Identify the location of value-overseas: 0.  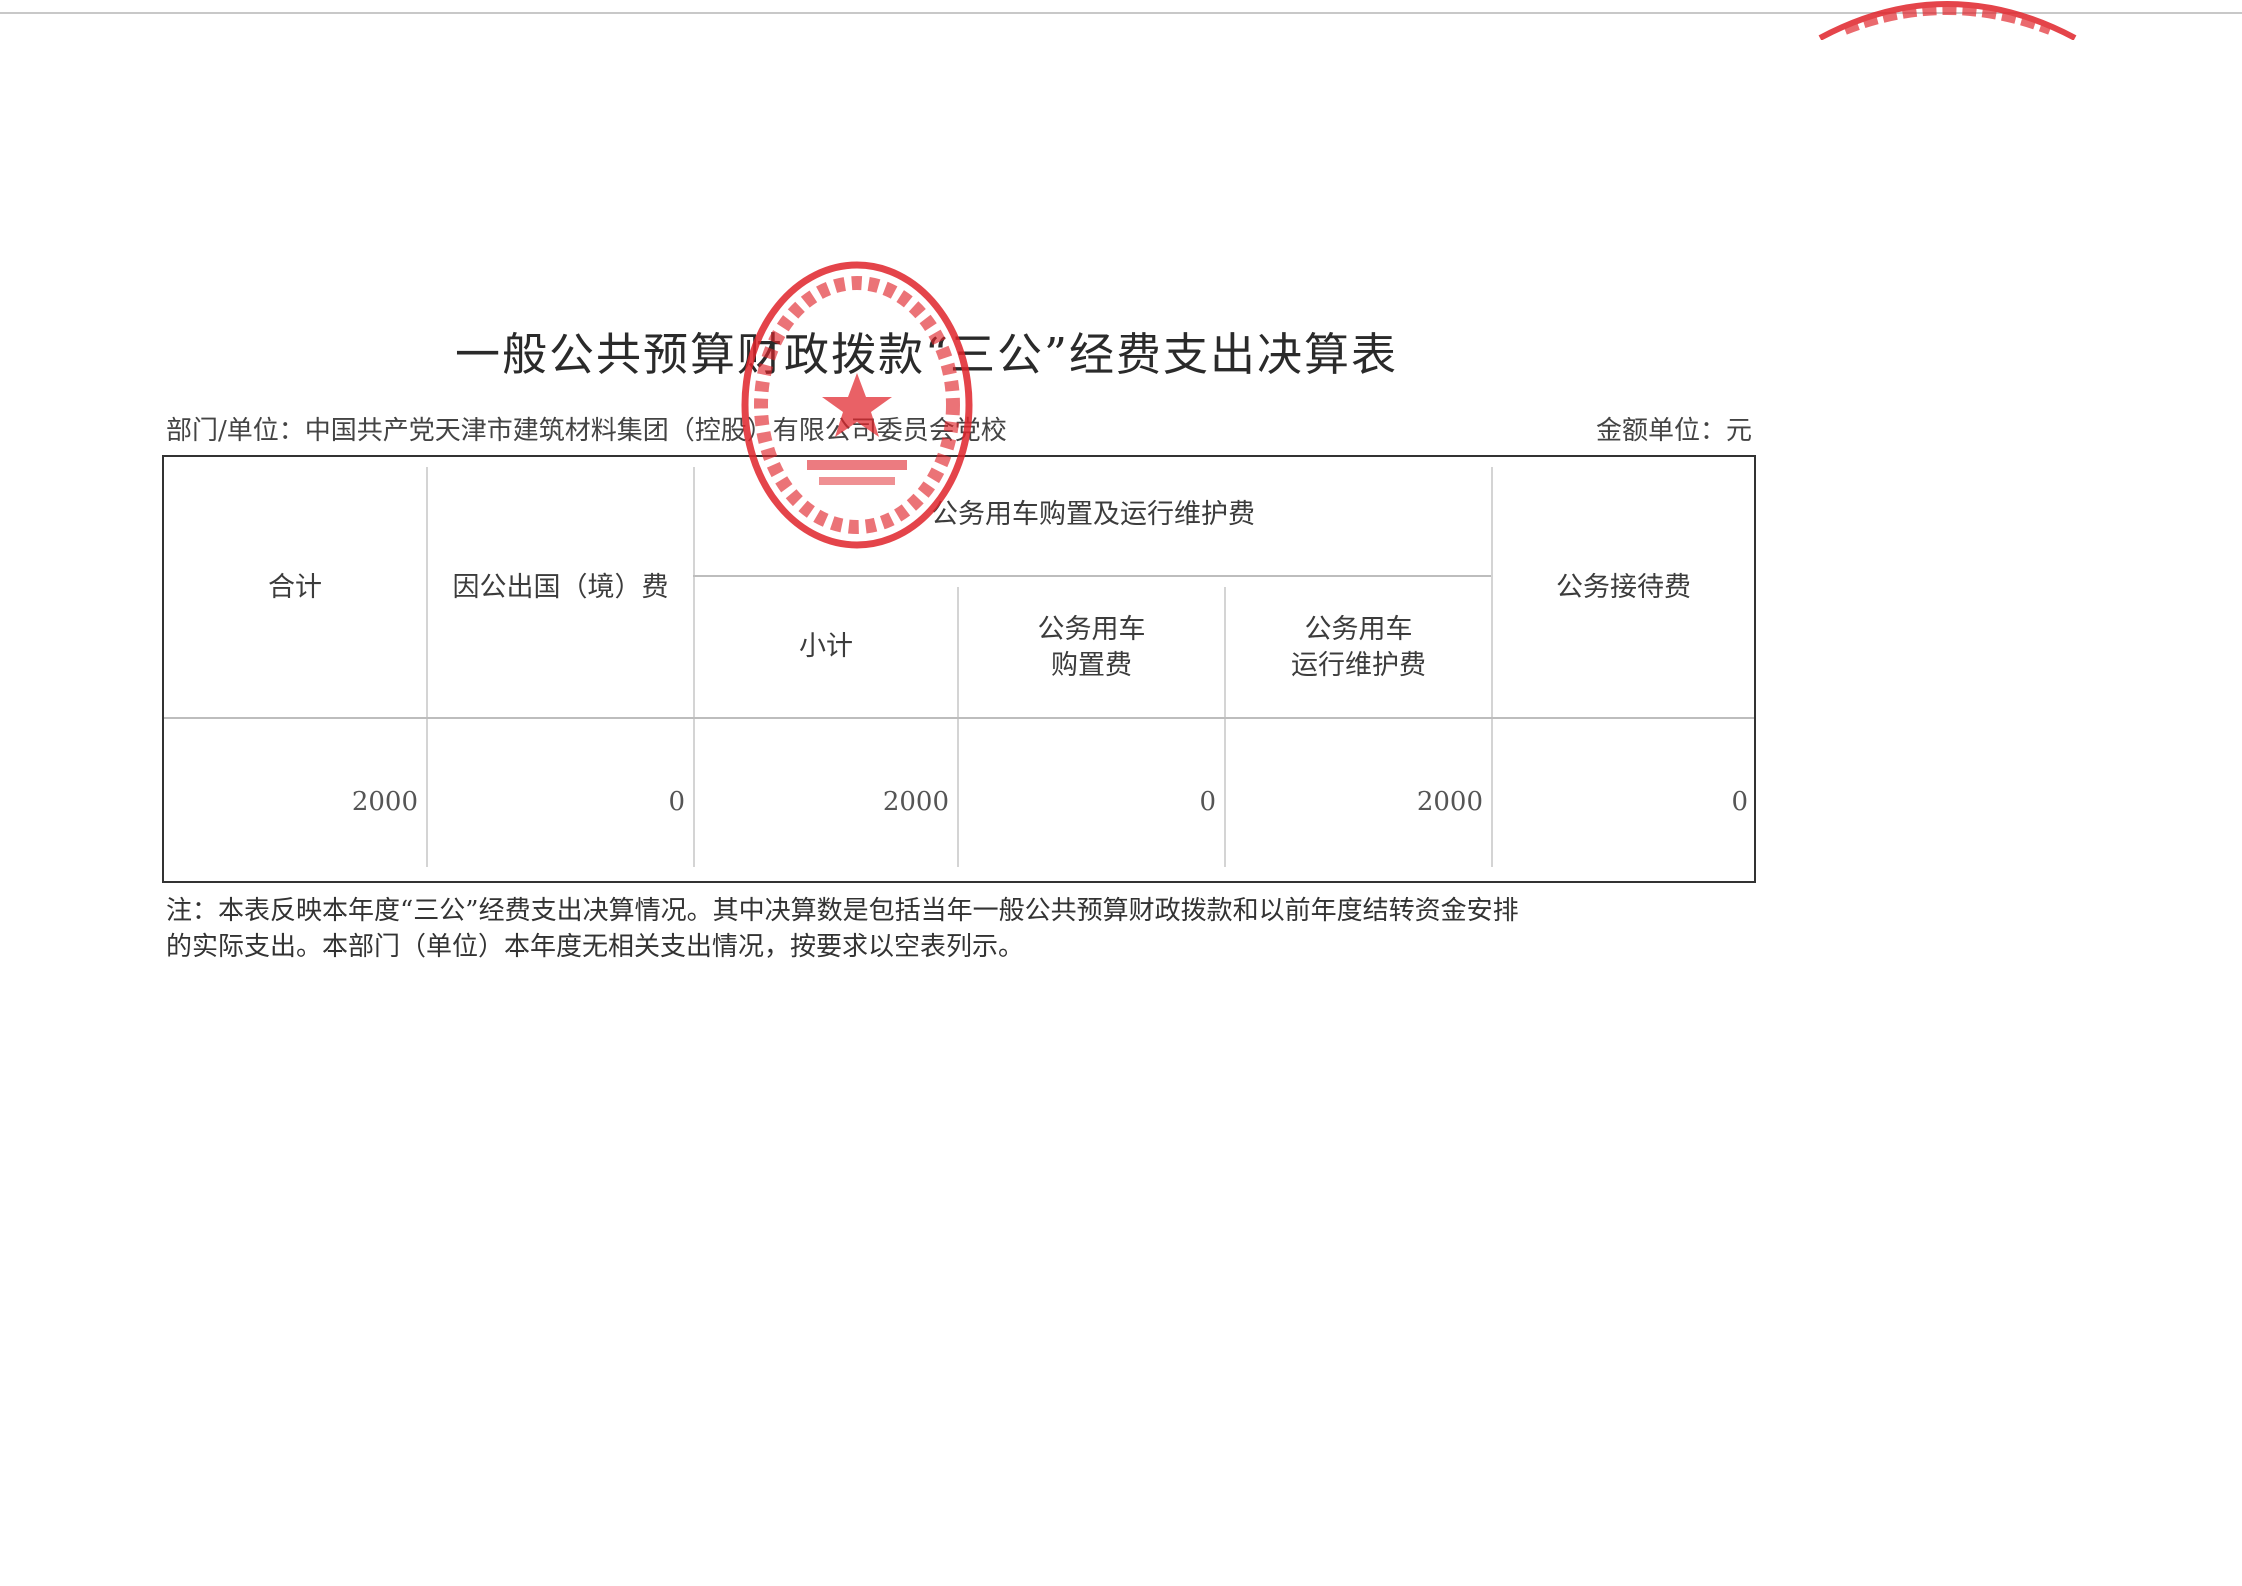
(676, 802).